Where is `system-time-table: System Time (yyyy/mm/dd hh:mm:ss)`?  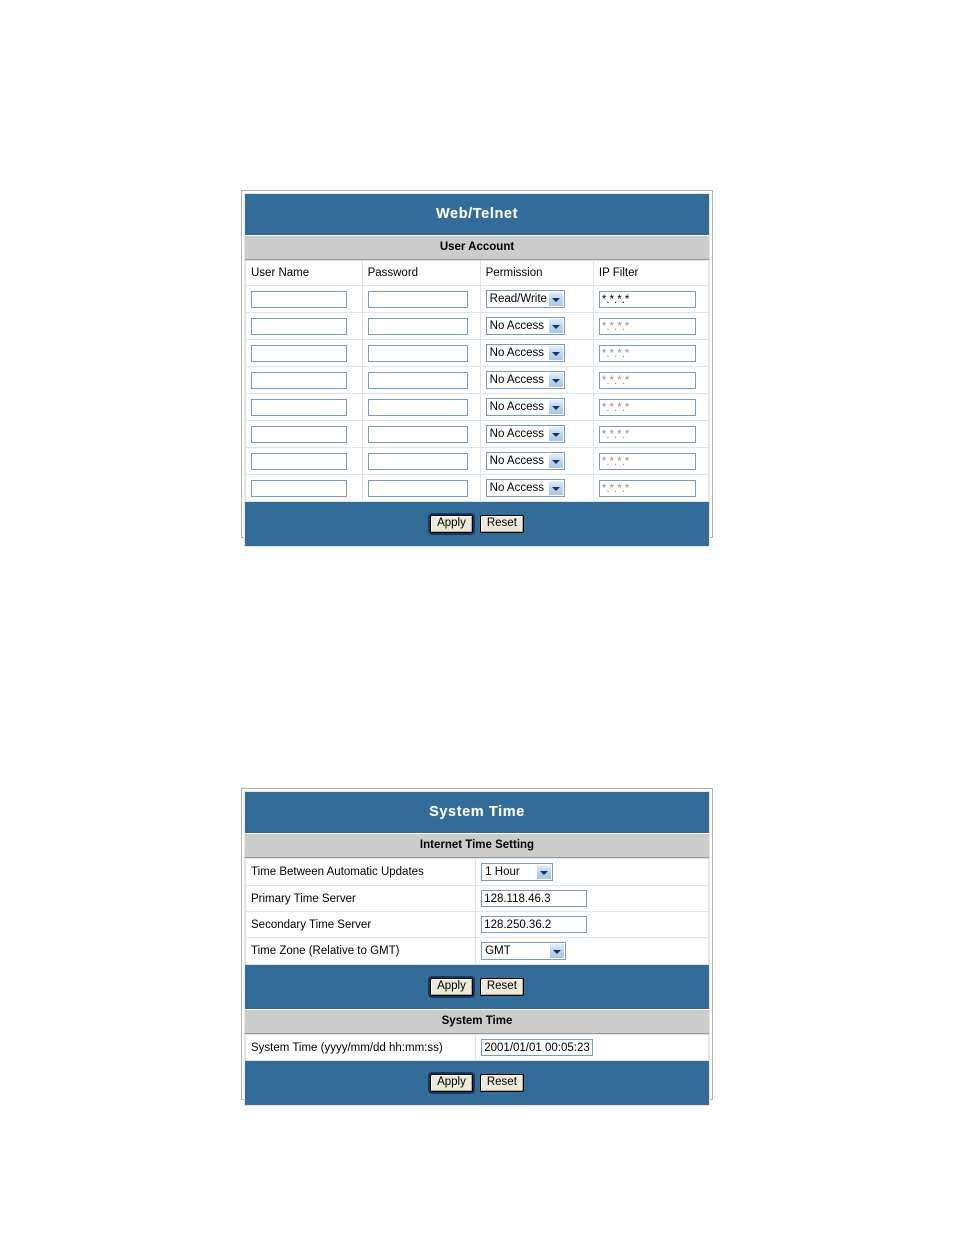 system-time-table: System Time (yyyy/mm/dd hh:mm:ss) is located at coordinates (476, 1047).